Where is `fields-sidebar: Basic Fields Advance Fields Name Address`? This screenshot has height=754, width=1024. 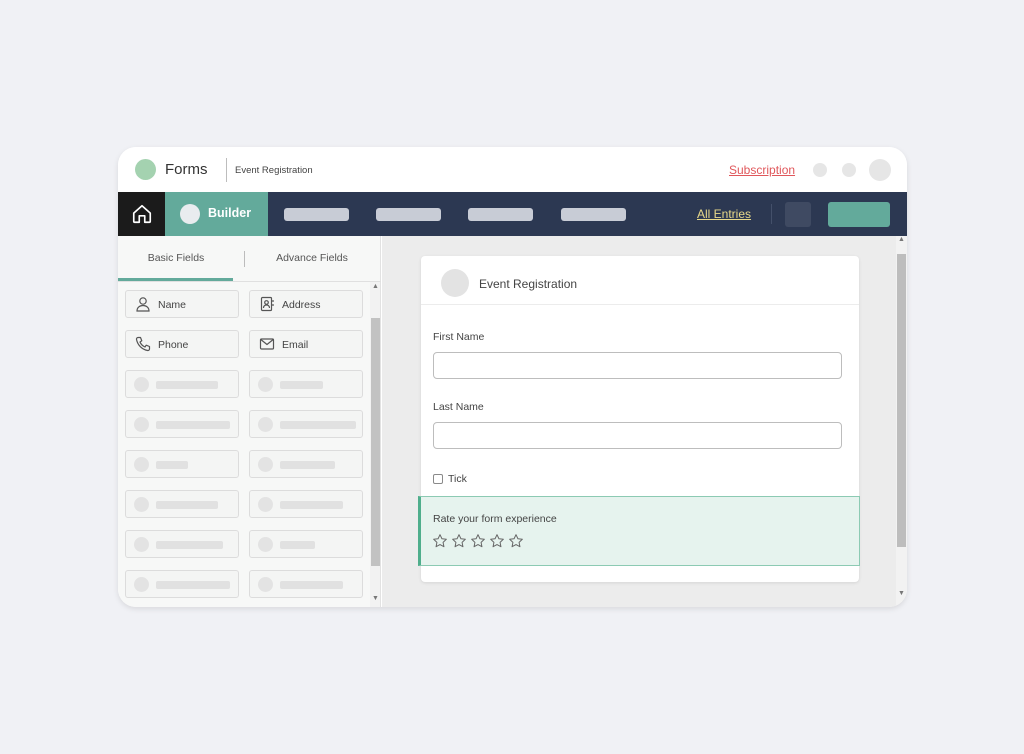 fields-sidebar: Basic Fields Advance Fields Name Address is located at coordinates (249, 421).